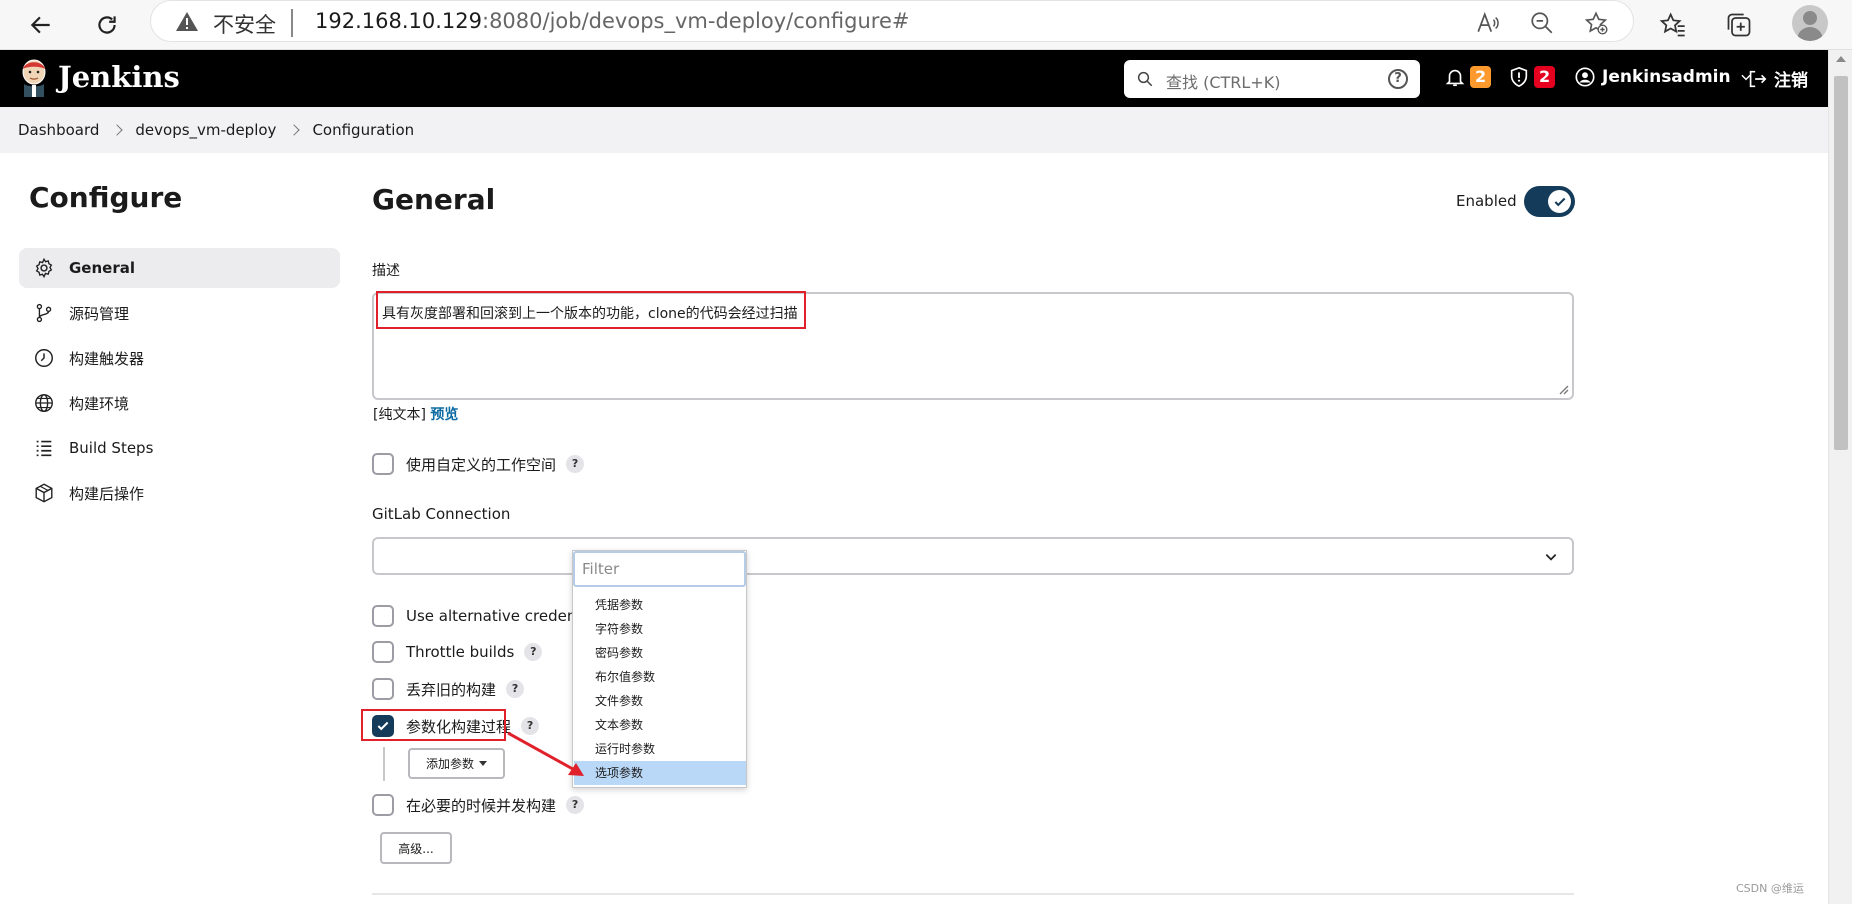 Image resolution: width=1852 pixels, height=904 pixels. I want to click on discard-old-label: 丢弃旧的构建, so click(451, 689).